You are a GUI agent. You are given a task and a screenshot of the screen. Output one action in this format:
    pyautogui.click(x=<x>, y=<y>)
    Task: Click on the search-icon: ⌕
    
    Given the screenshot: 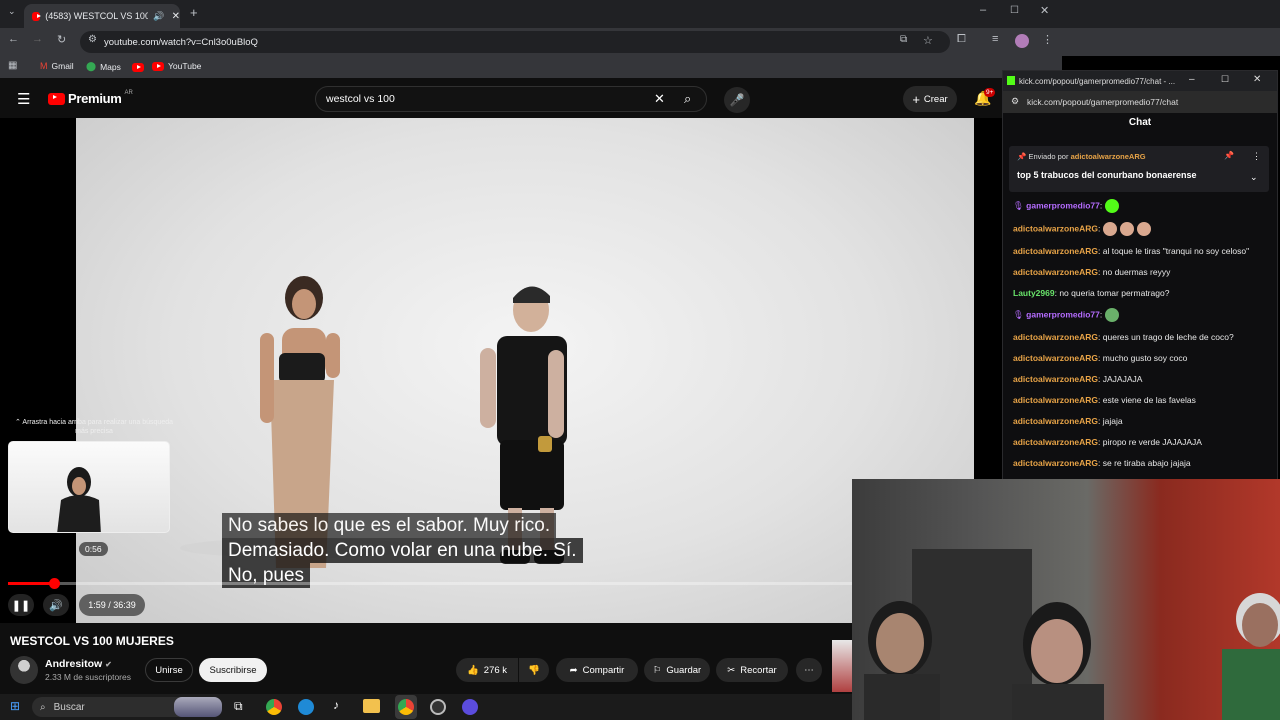 What is the action you would take?
    pyautogui.click(x=687, y=99)
    